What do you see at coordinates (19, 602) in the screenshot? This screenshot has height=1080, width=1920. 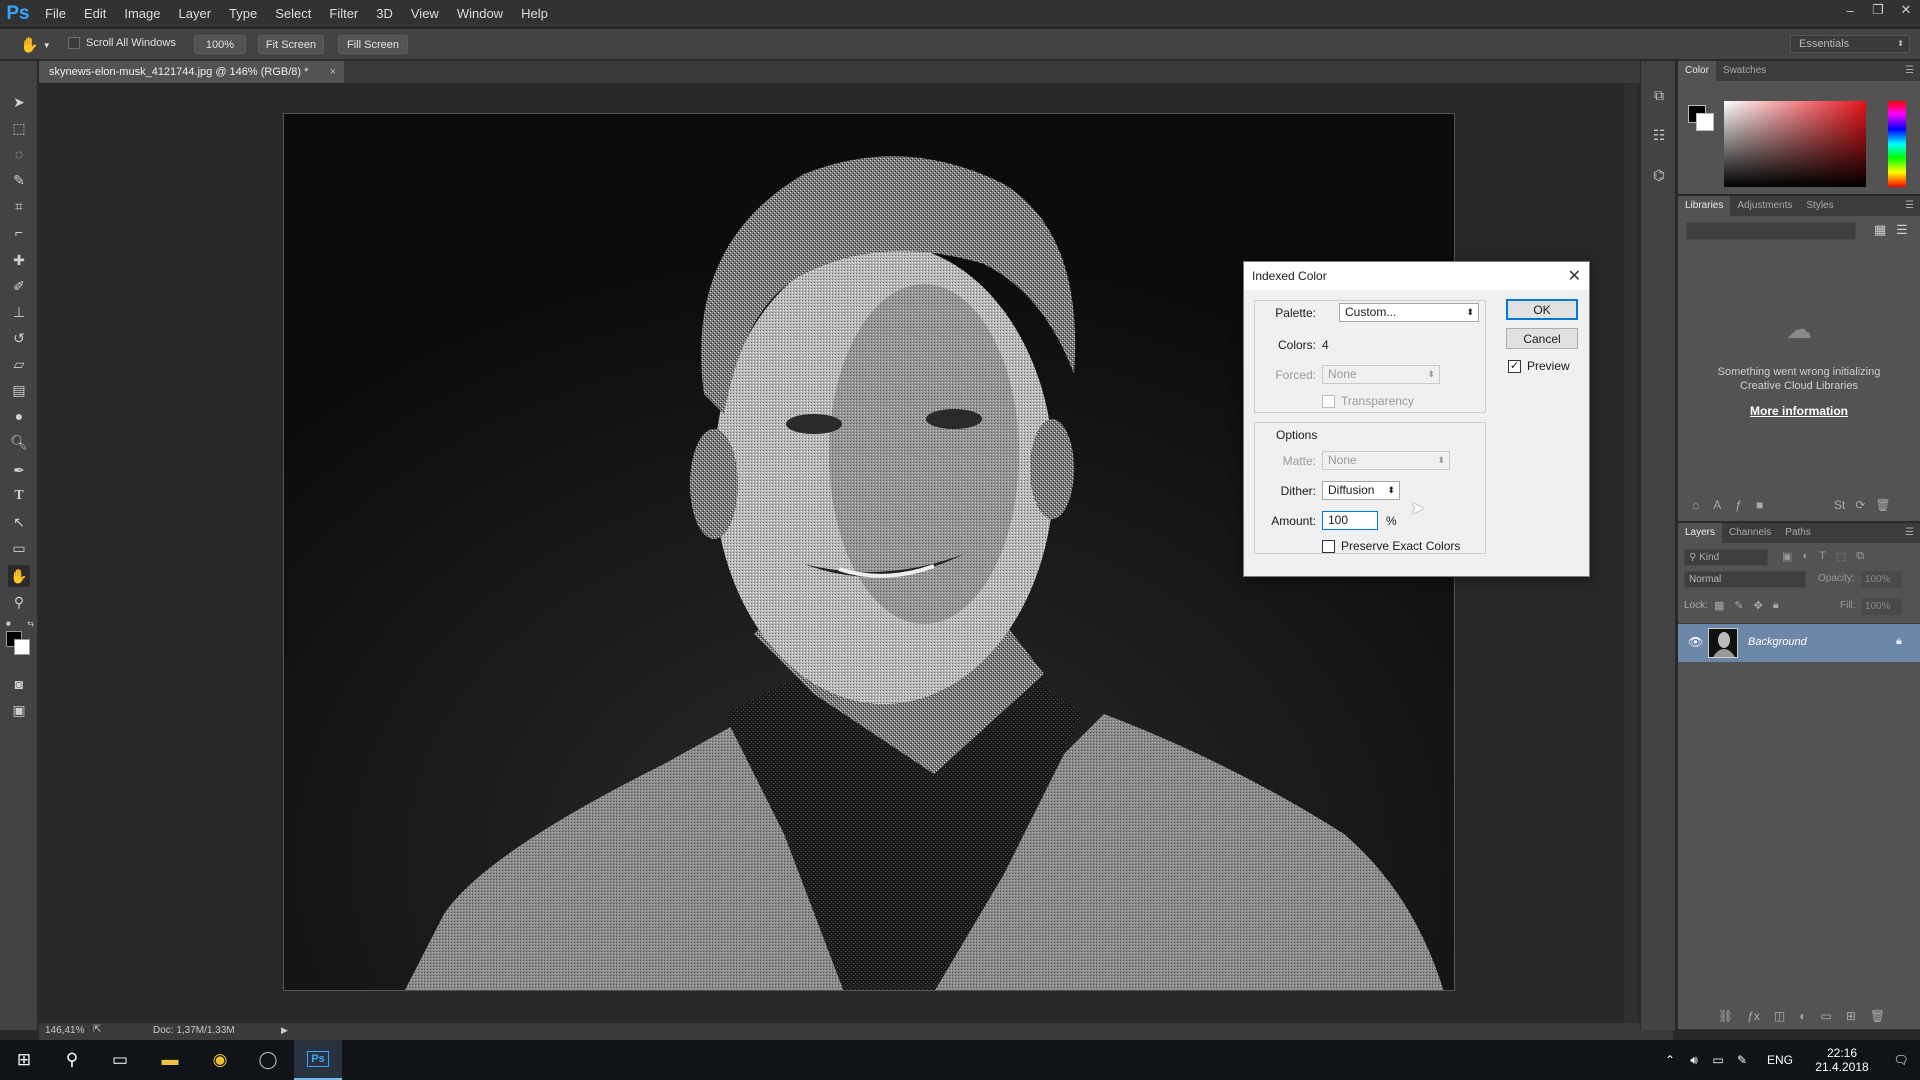 I see `zoom-tool-icon: ⚲` at bounding box center [19, 602].